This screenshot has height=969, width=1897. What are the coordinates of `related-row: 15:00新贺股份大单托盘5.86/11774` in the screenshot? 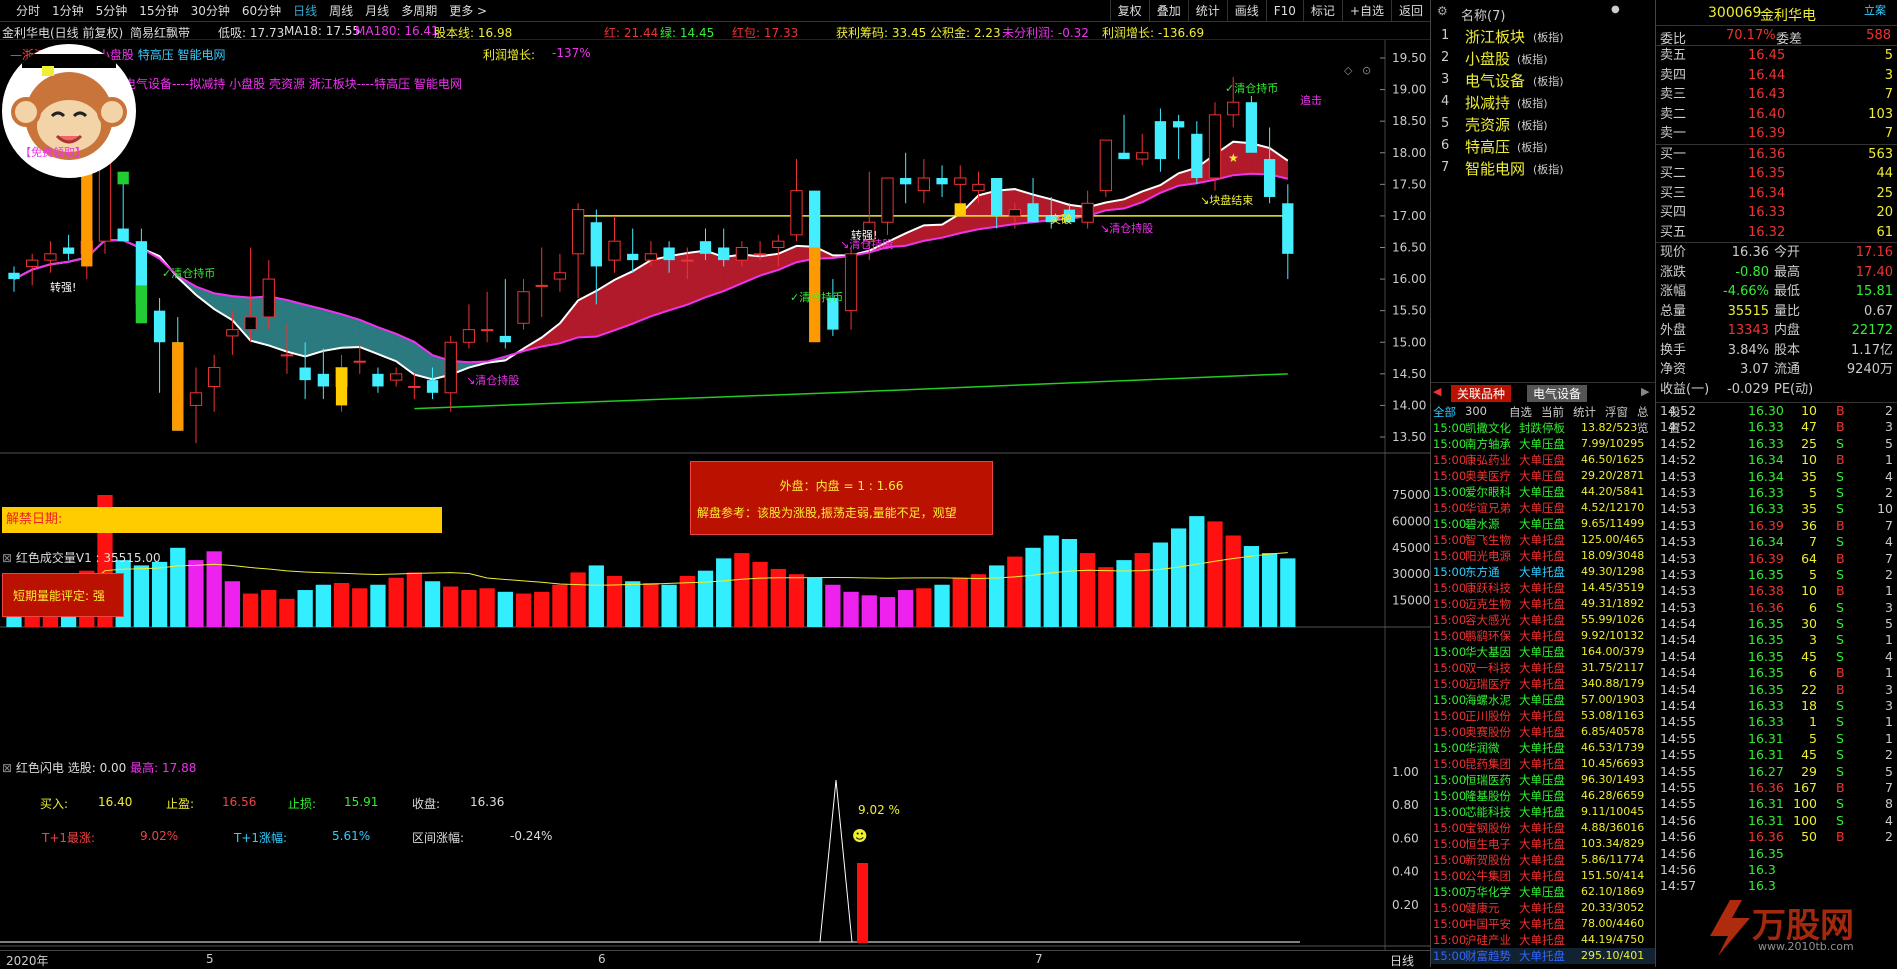 It's located at (1543, 860).